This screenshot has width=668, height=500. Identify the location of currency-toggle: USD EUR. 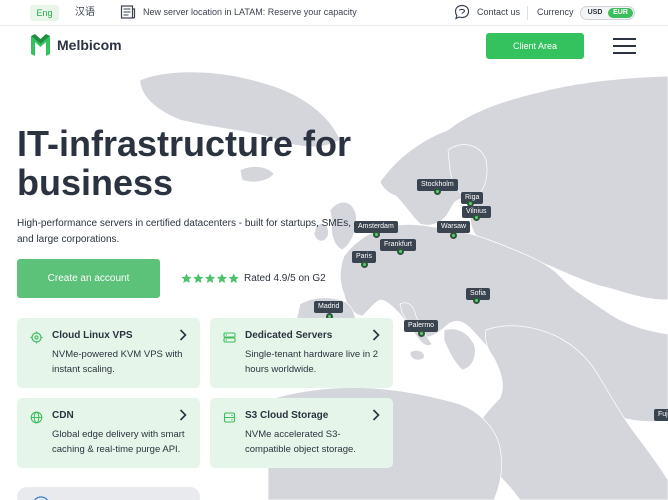
(607, 13).